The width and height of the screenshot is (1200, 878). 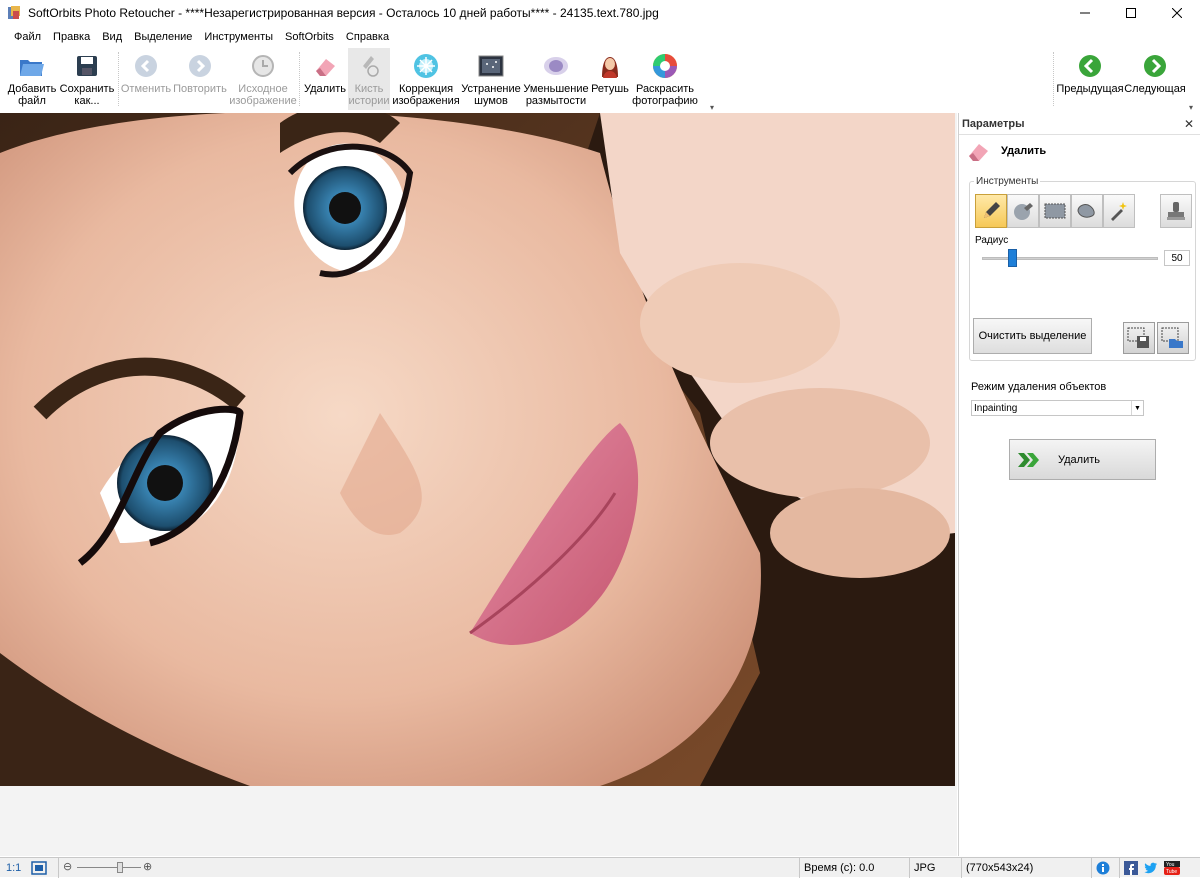 What do you see at coordinates (992, 240) in the screenshot?
I see `radius-label: Радиус` at bounding box center [992, 240].